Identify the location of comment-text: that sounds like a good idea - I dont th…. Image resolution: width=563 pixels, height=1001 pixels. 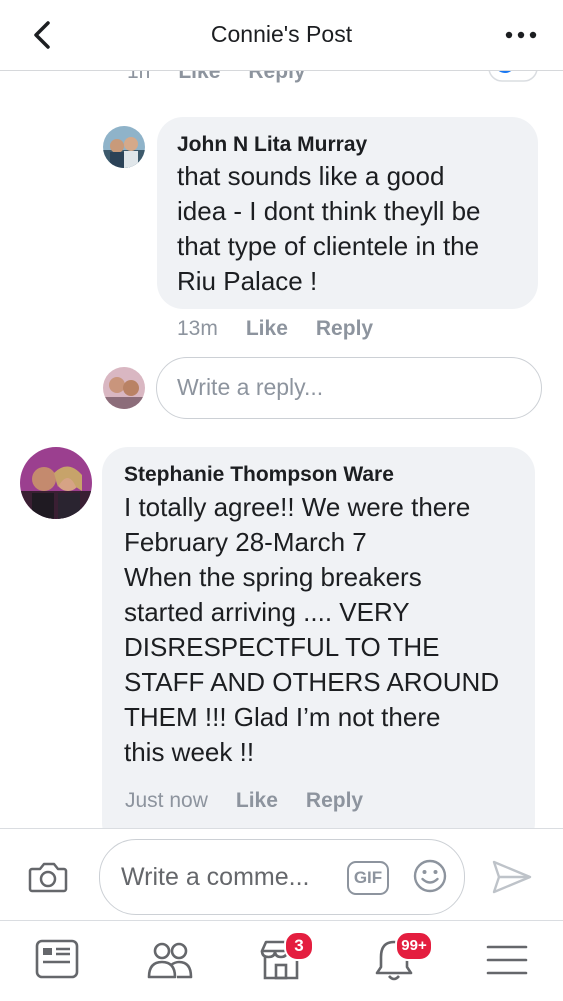
(329, 228).